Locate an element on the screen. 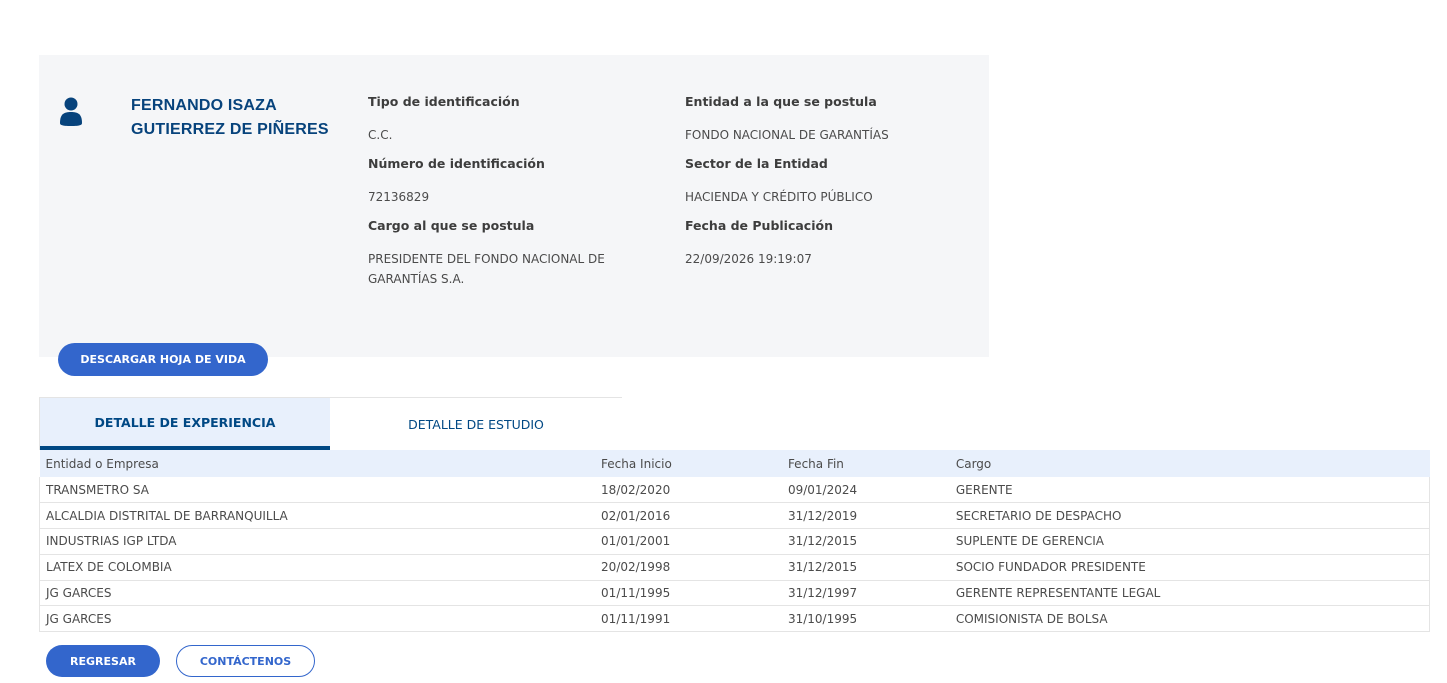 The height and width of the screenshot is (683, 1447). download-cv-button: DESCARGAR HOJA DE VIDA is located at coordinates (163, 359).